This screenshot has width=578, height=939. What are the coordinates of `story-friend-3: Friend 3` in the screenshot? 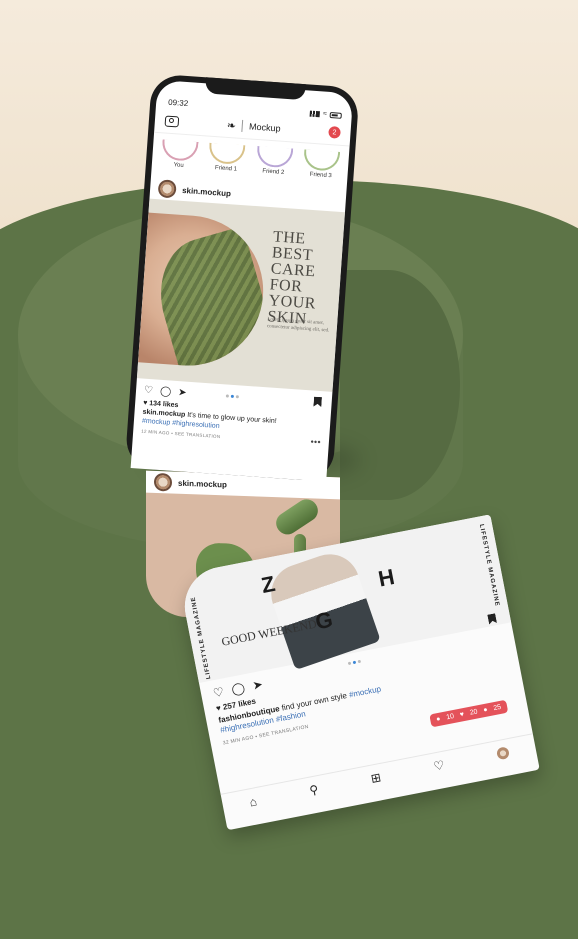 It's located at (321, 167).